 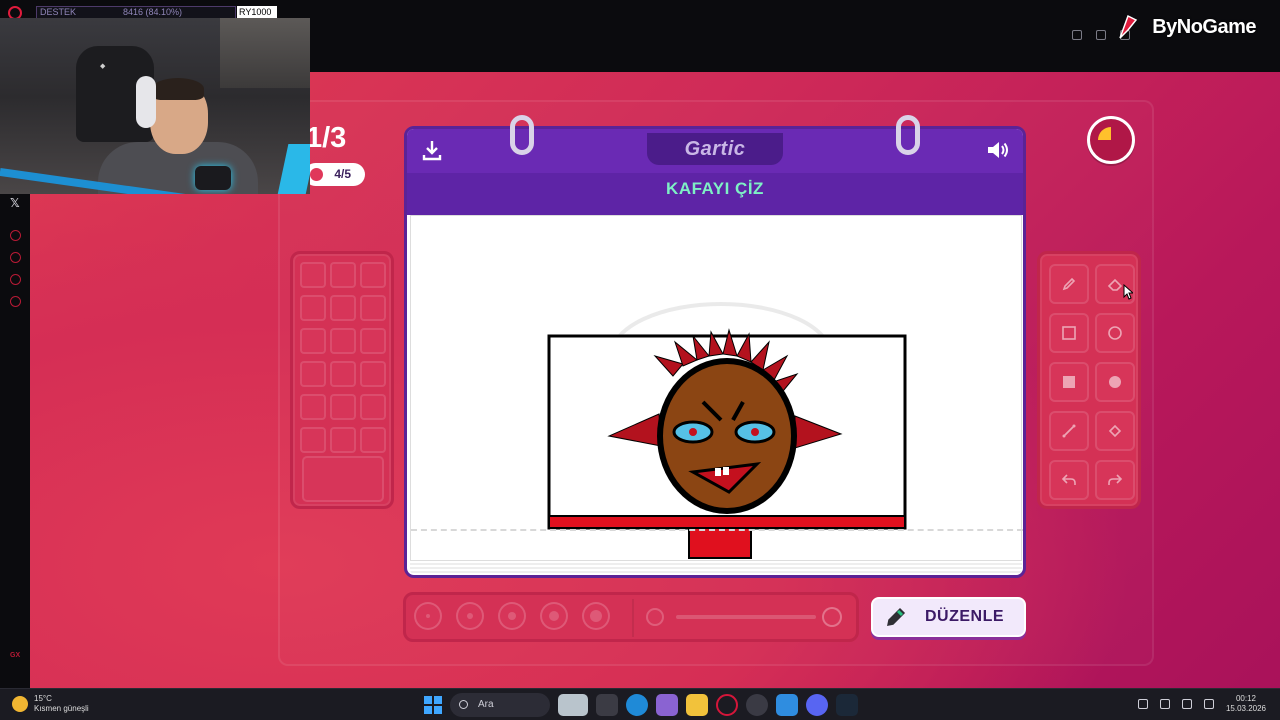 I want to click on steam-icon, so click(x=847, y=705).